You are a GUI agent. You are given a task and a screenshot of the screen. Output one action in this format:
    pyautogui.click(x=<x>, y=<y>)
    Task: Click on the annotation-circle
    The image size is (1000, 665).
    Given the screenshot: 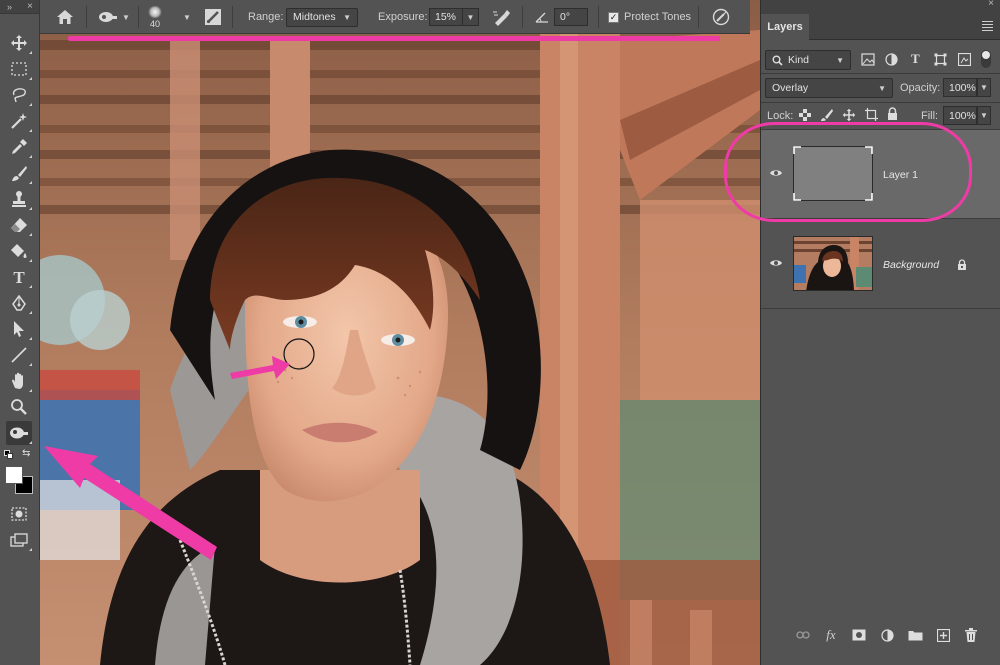 What is the action you would take?
    pyautogui.click(x=848, y=172)
    